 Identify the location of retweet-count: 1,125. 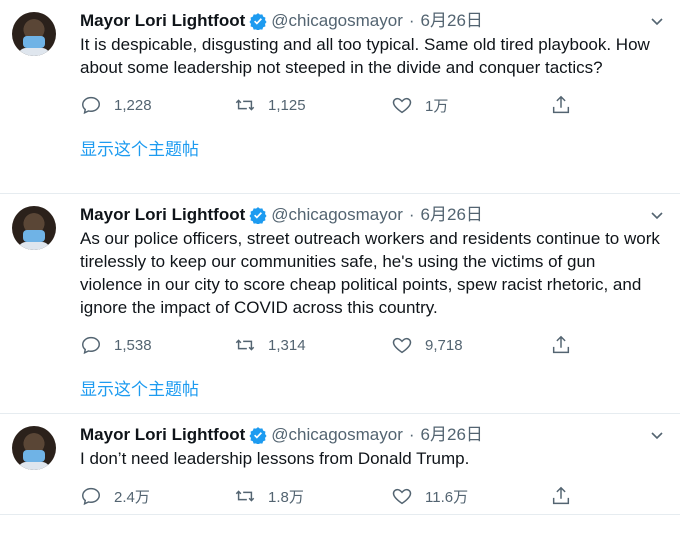
(287, 105).